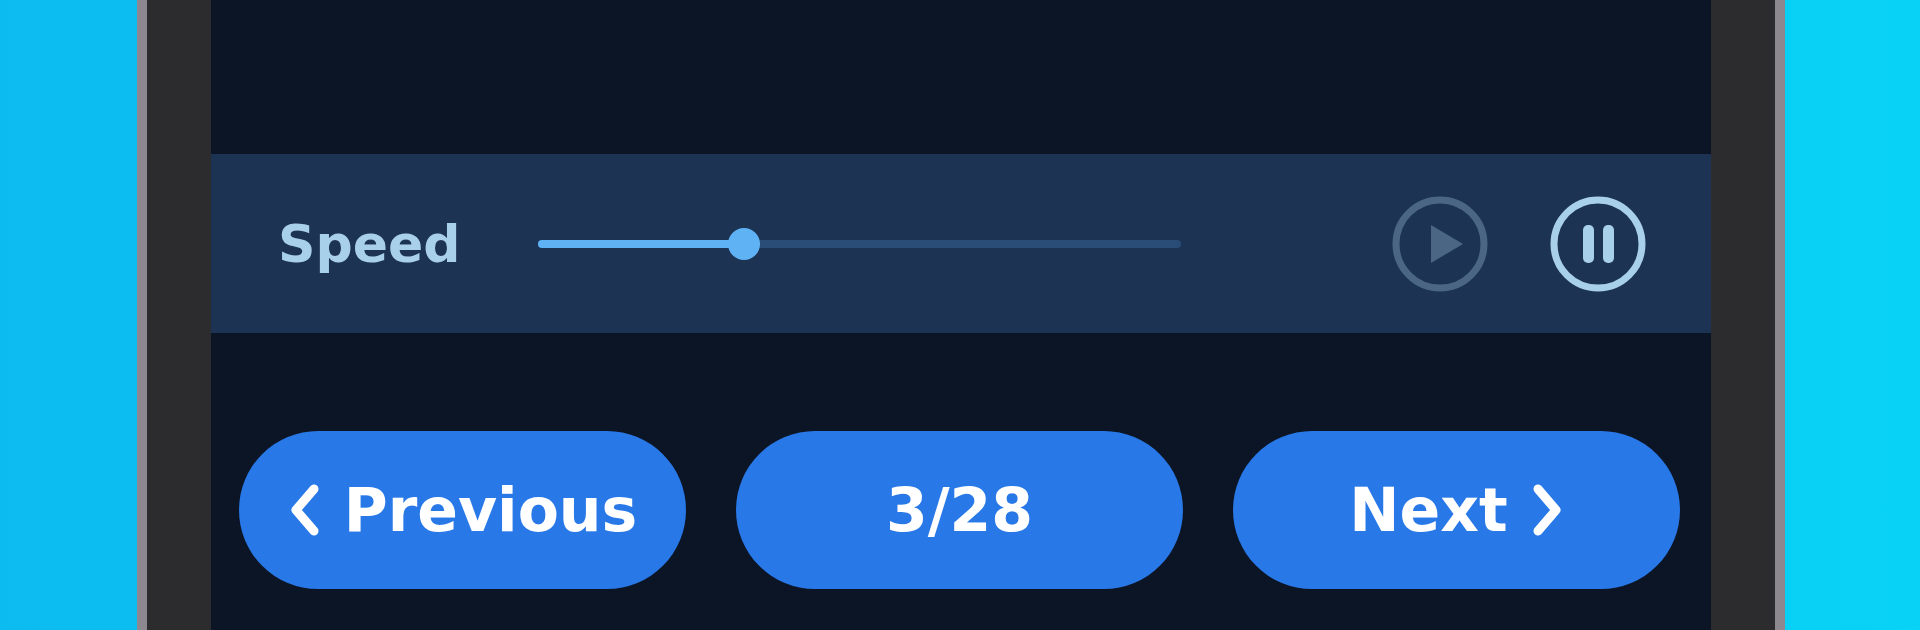  Describe the element at coordinates (959, 510) in the screenshot. I see `page-counter: 3/28` at that location.